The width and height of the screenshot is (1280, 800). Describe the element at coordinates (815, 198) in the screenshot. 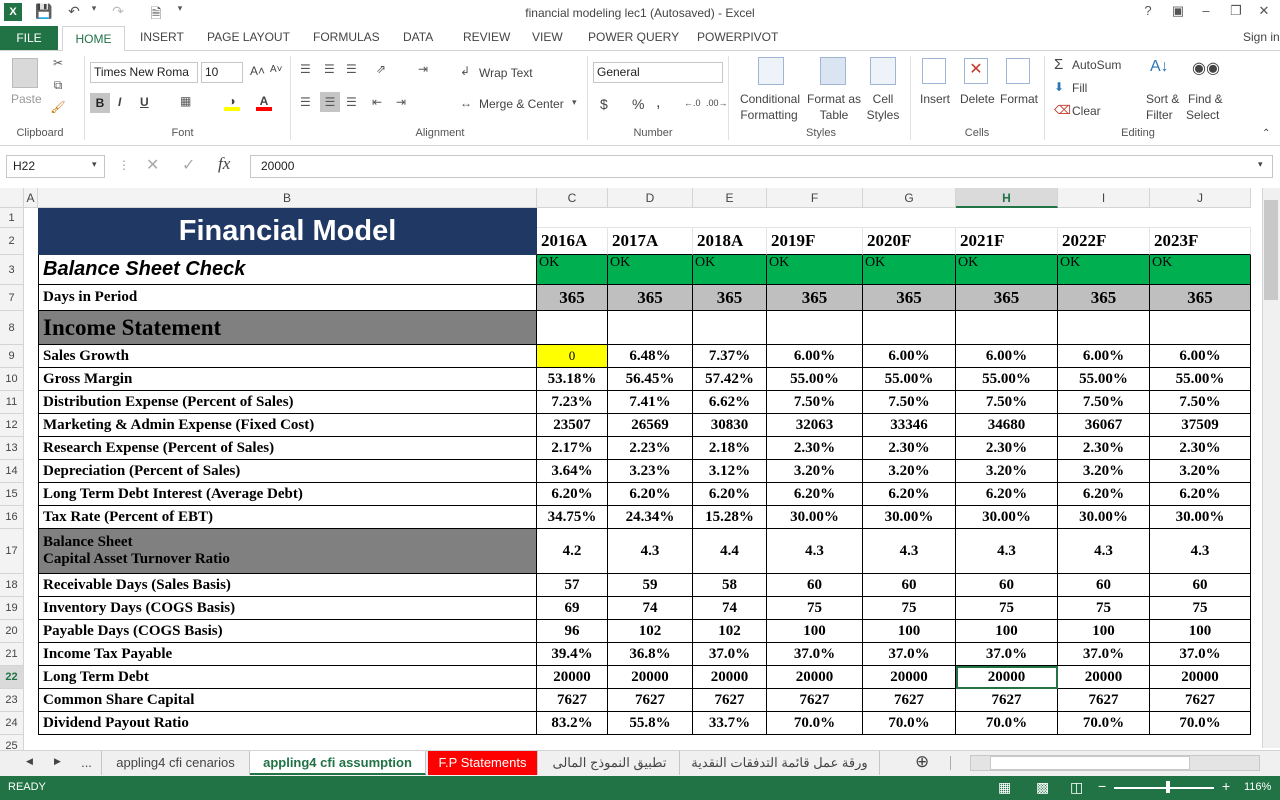

I see `column-header-f: F` at that location.